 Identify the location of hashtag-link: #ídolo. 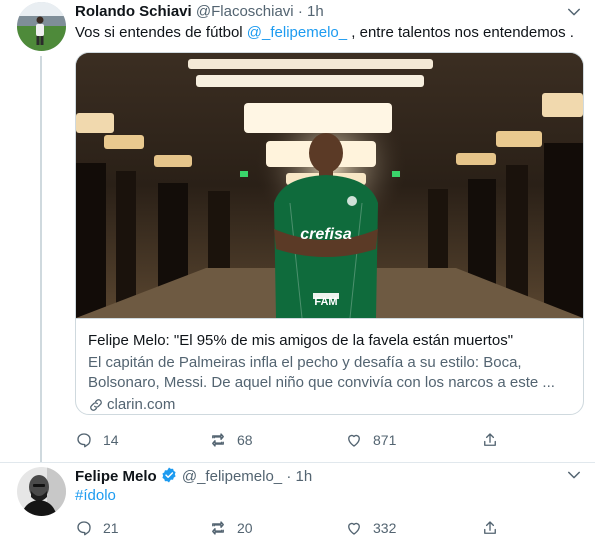
(95, 495).